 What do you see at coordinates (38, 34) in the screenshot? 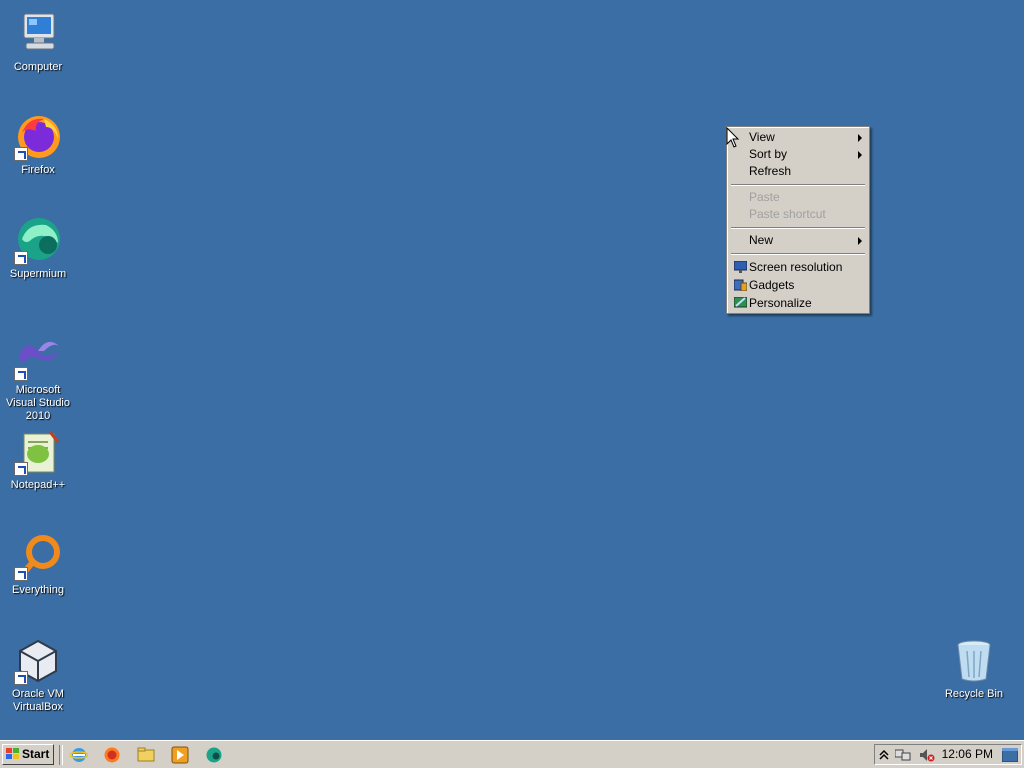
I see `computer-icon` at bounding box center [38, 34].